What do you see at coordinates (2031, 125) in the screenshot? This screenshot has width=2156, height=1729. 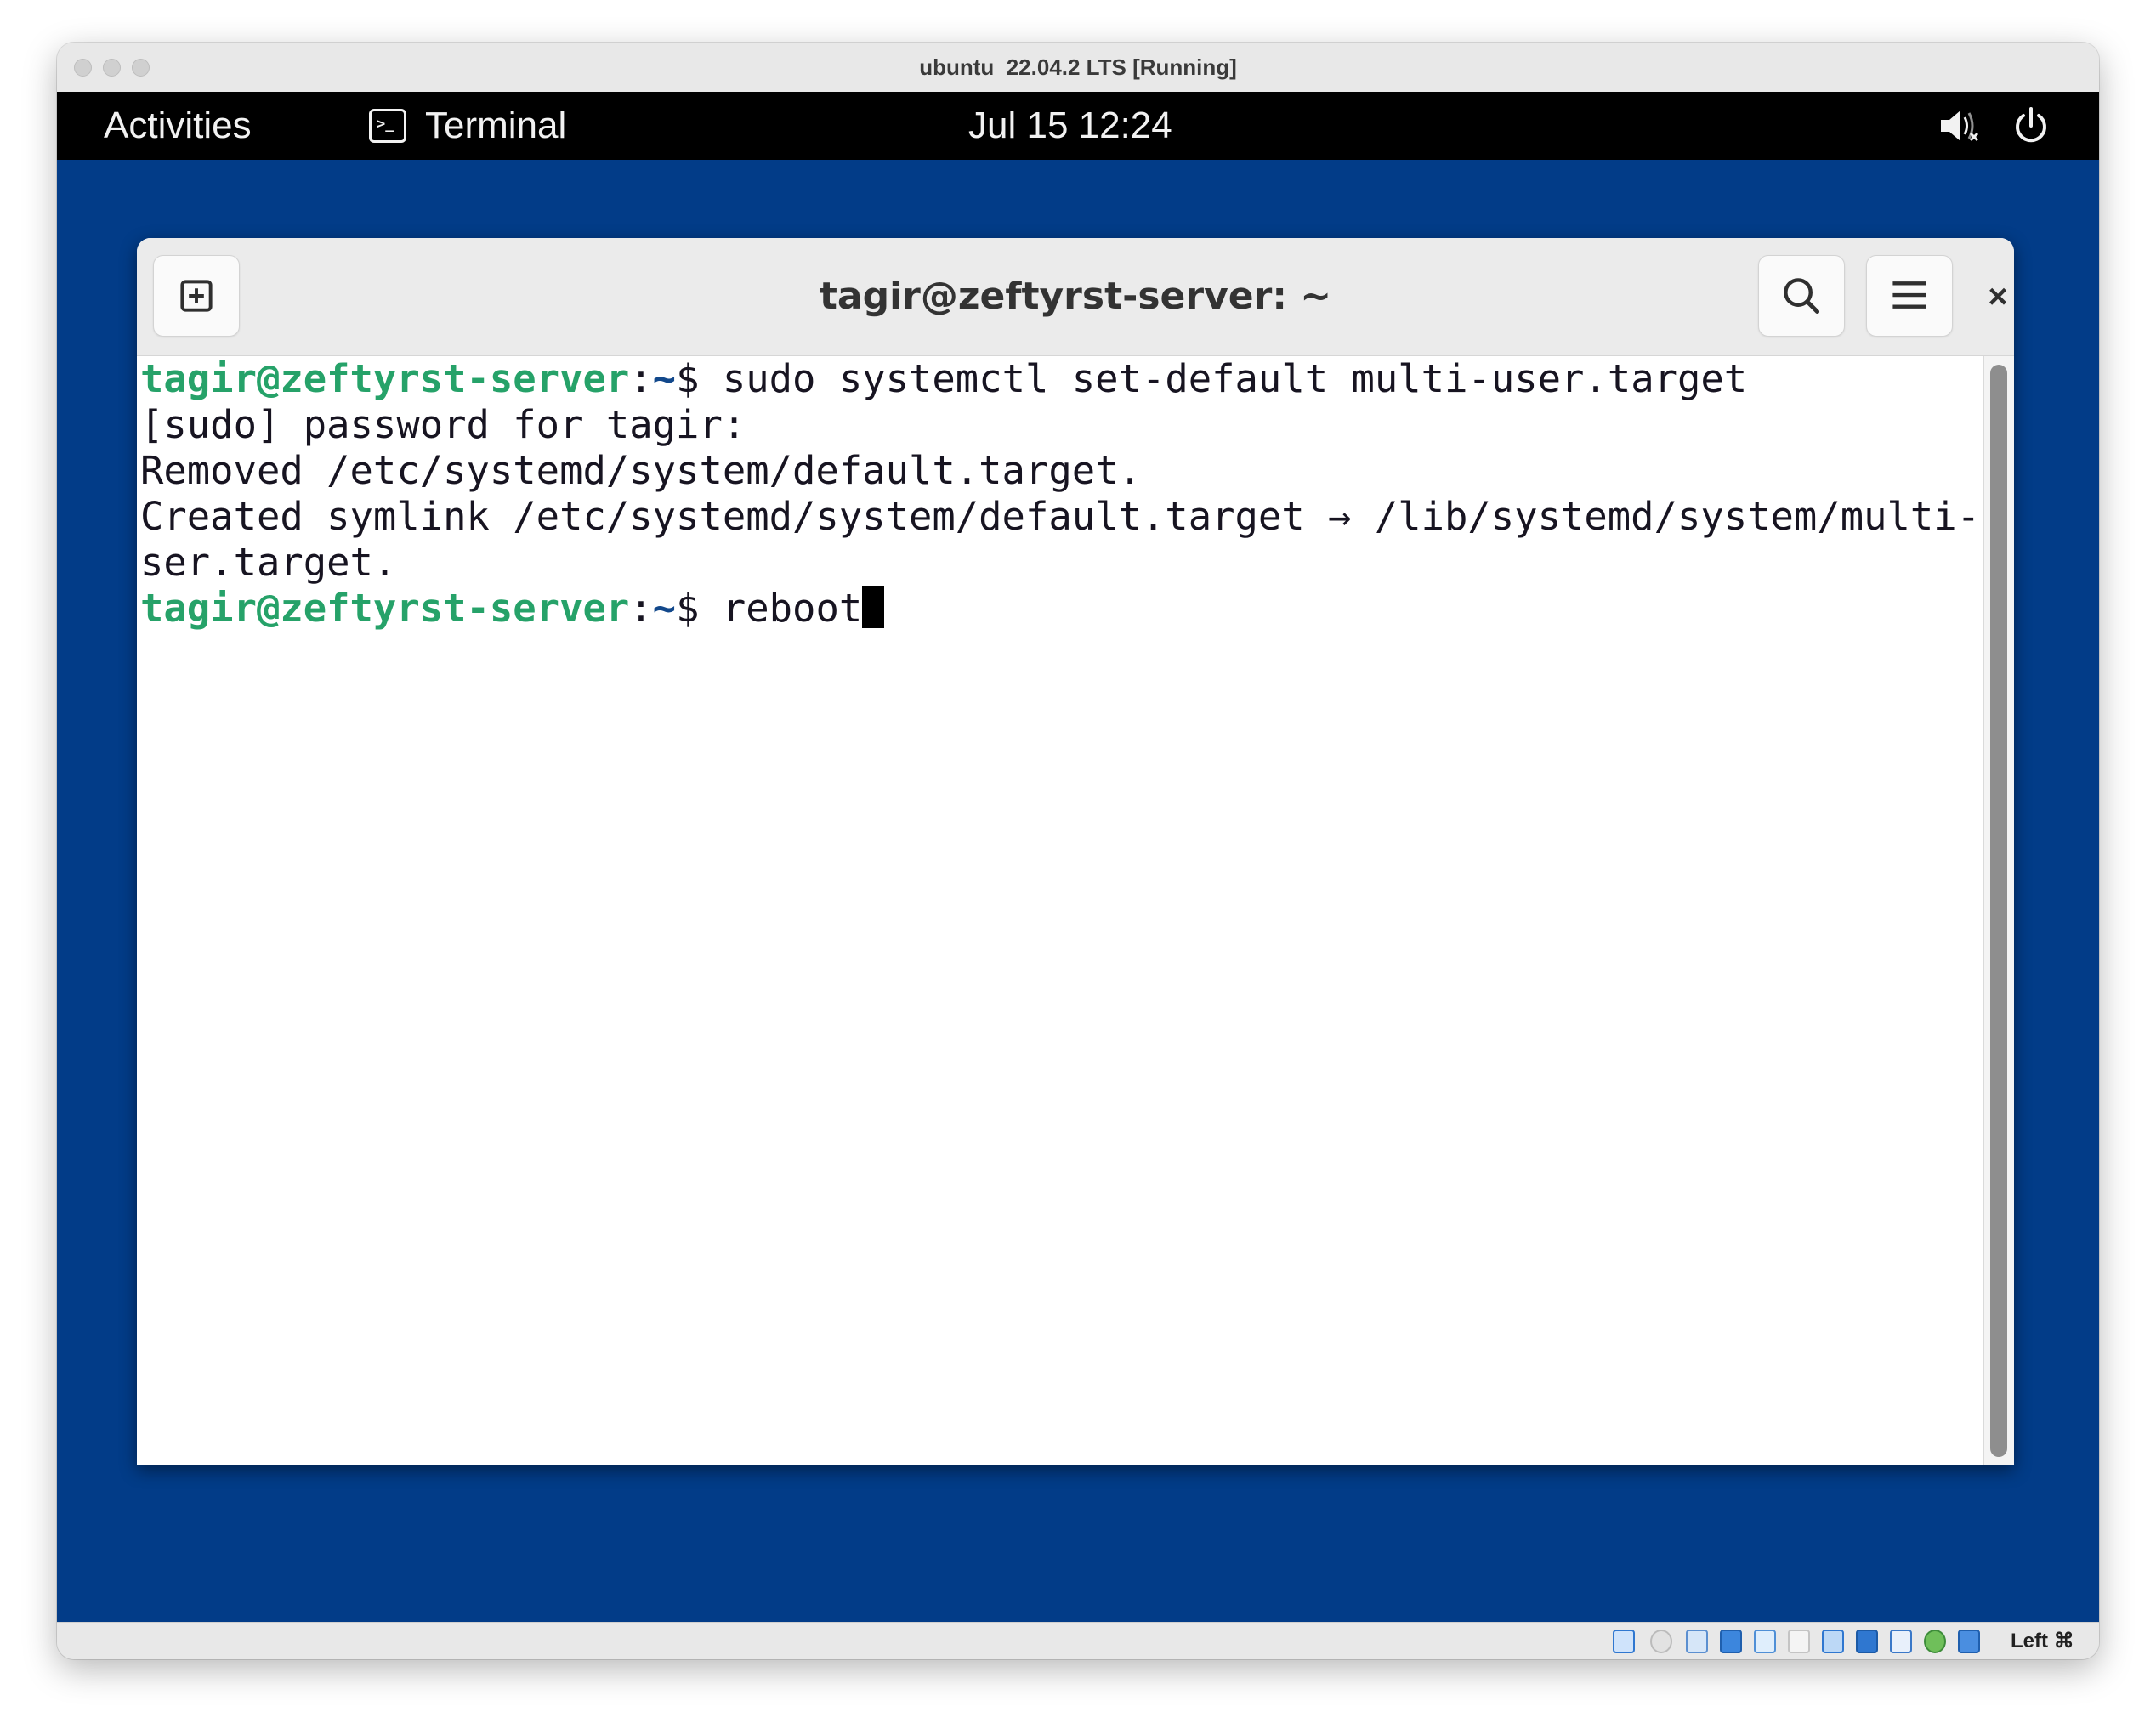 I see `power-icon` at bounding box center [2031, 125].